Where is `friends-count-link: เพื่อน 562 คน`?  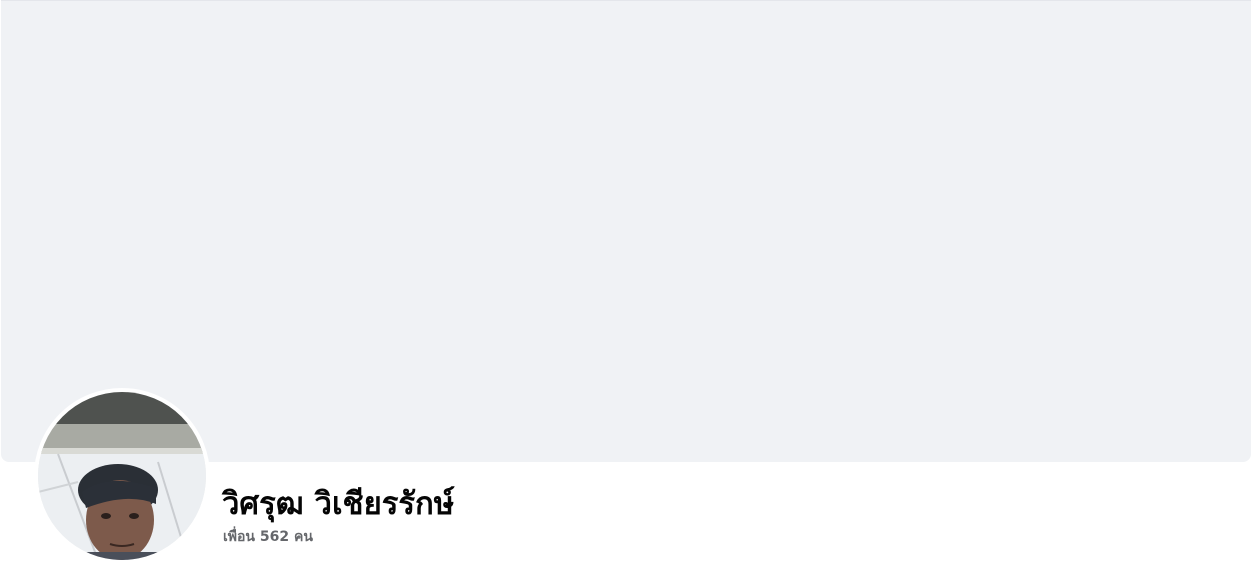
friends-count-link: เพื่อน 562 คน is located at coordinates (268, 537).